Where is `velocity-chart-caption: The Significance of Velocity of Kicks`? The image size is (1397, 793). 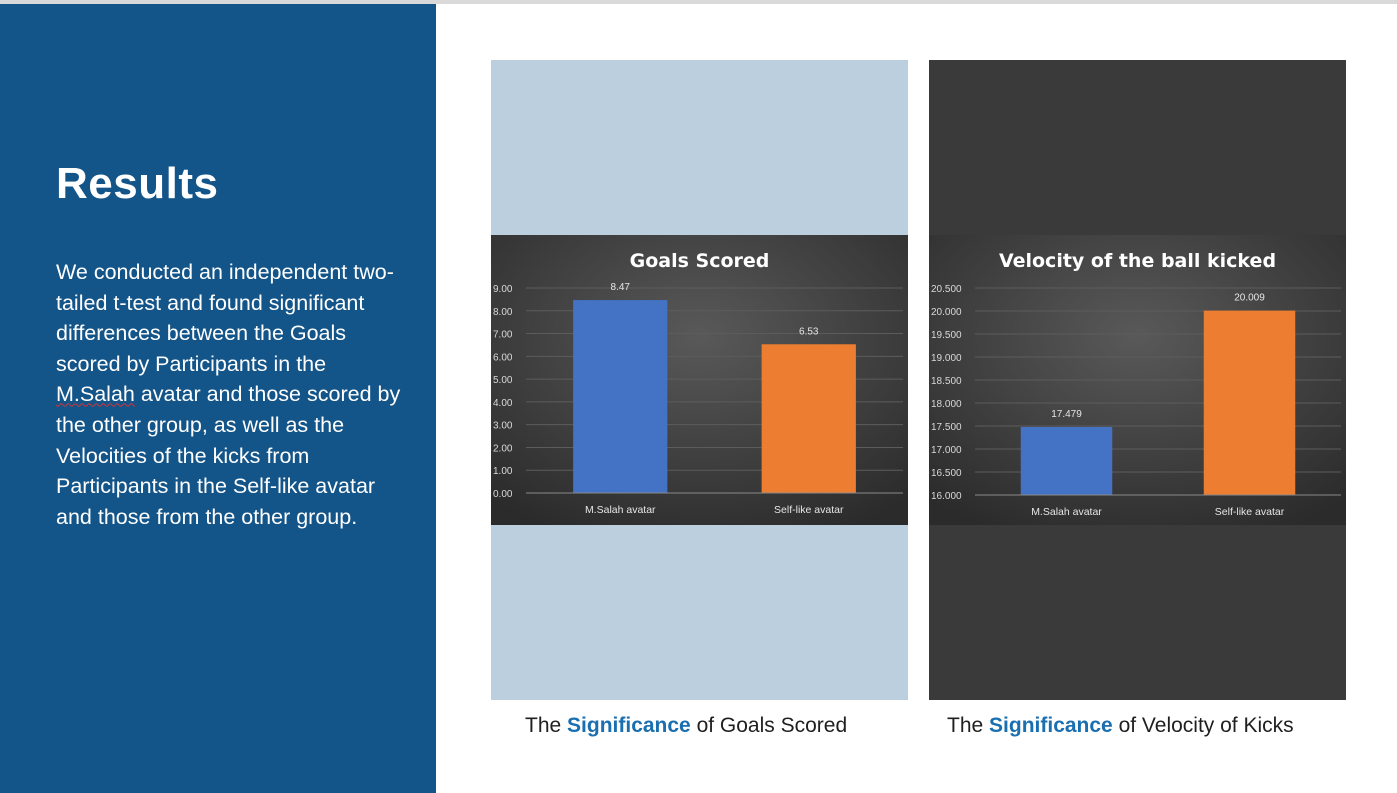
velocity-chart-caption: The Significance of Velocity of Kicks is located at coordinates (1120, 726).